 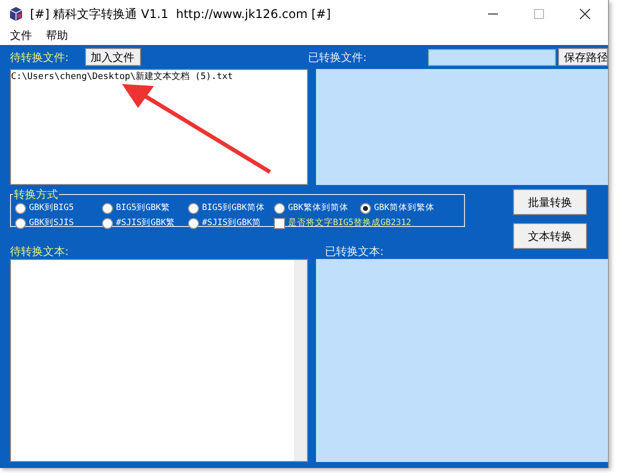 What do you see at coordinates (350, 223) in the screenshot?
I see `checkbox-label: 是否将文字BIG5替换成GB2312` at bounding box center [350, 223].